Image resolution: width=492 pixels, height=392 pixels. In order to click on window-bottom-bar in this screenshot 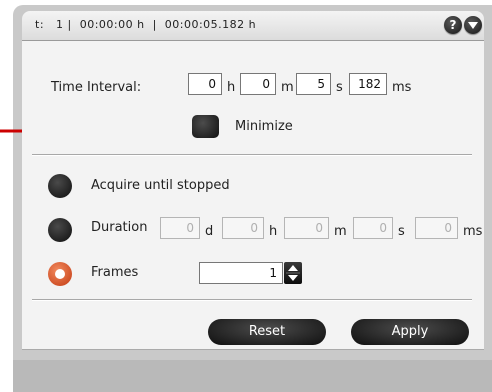, I will do `click(252, 376)`.